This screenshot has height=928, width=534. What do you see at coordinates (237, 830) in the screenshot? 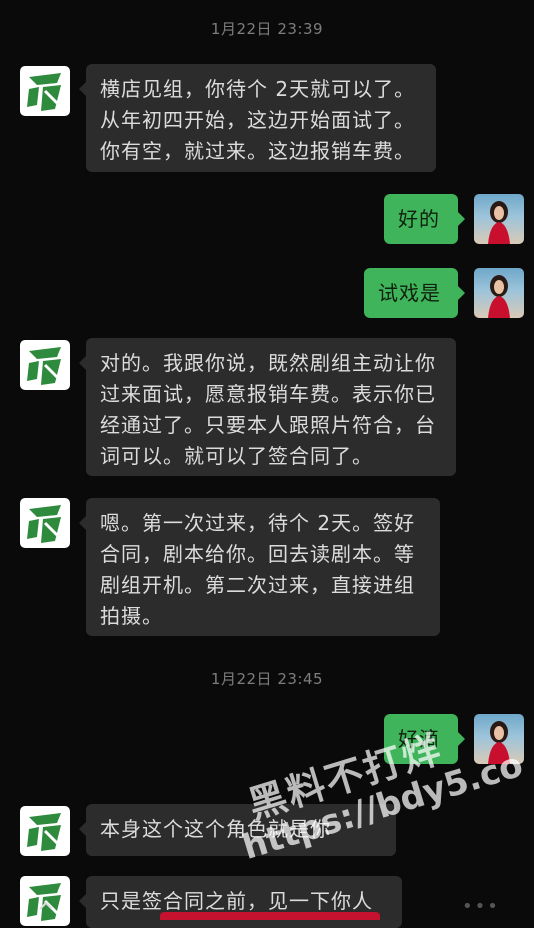
I see `message-bubble: 本身这个这个角色就是你` at bounding box center [237, 830].